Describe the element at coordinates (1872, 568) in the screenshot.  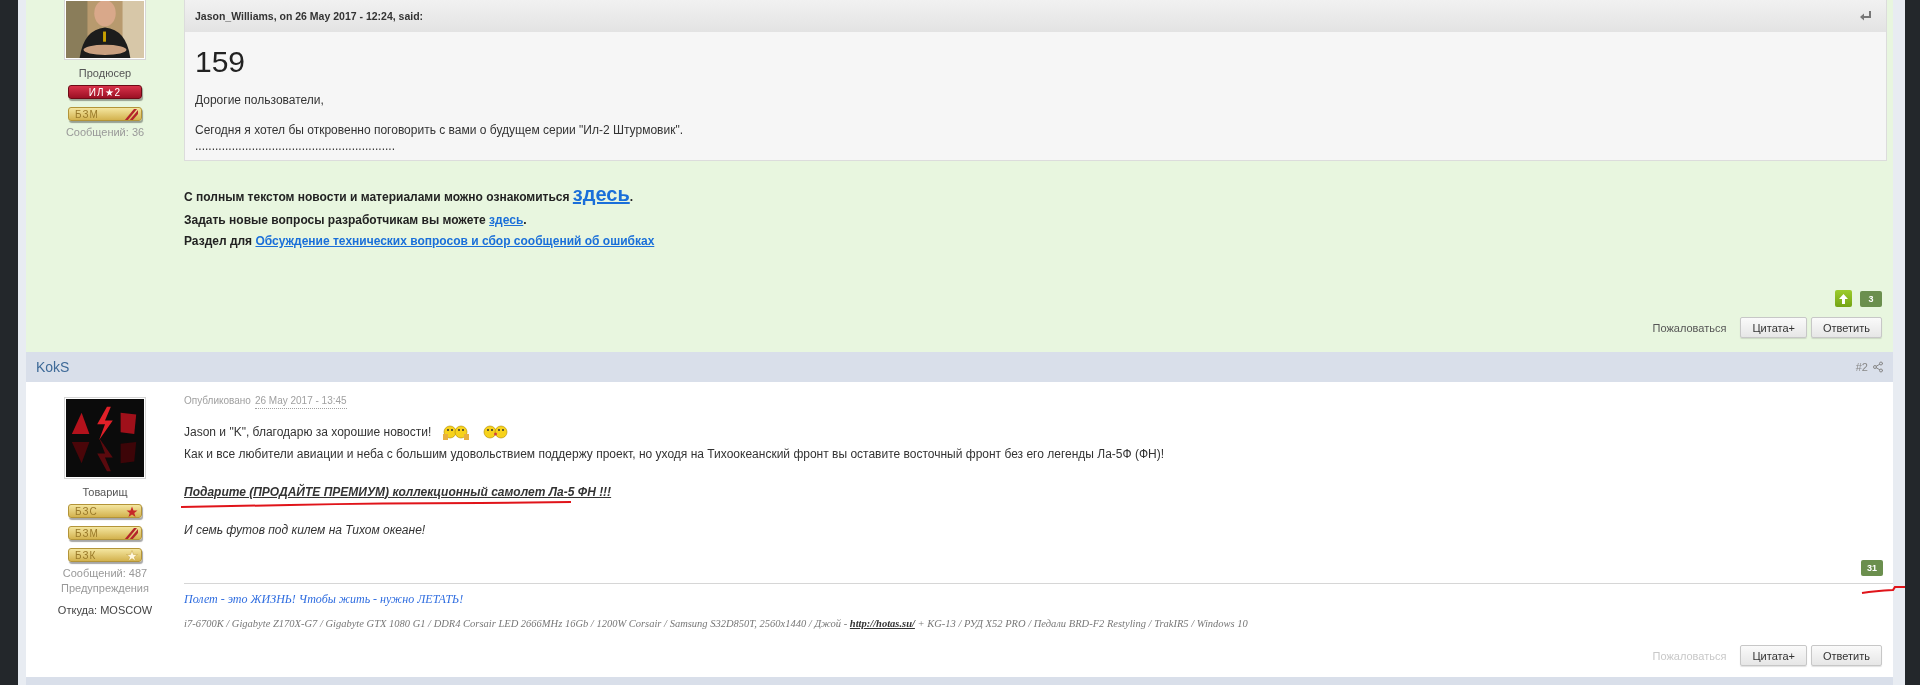
I see `reputation-count: 31` at that location.